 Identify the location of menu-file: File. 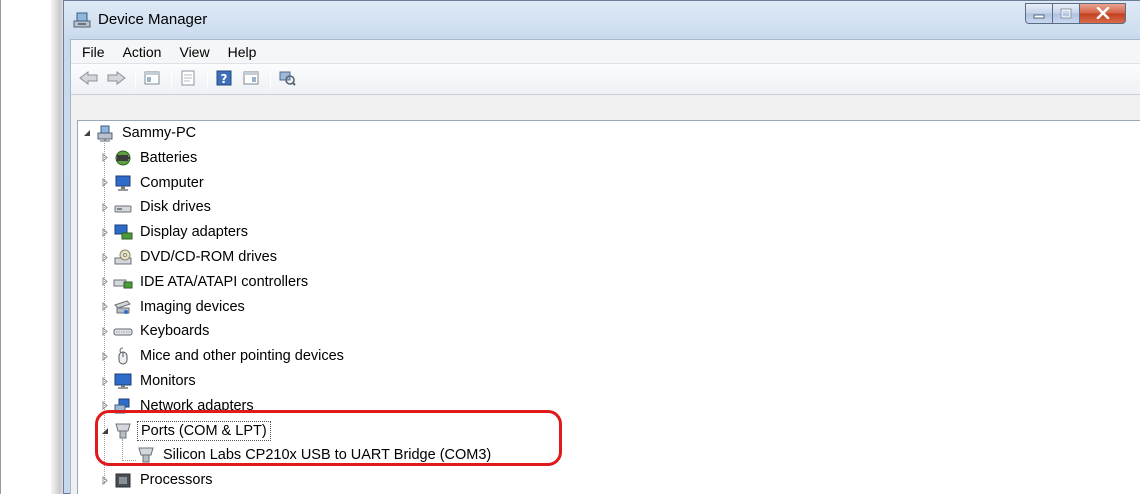
(93, 52).